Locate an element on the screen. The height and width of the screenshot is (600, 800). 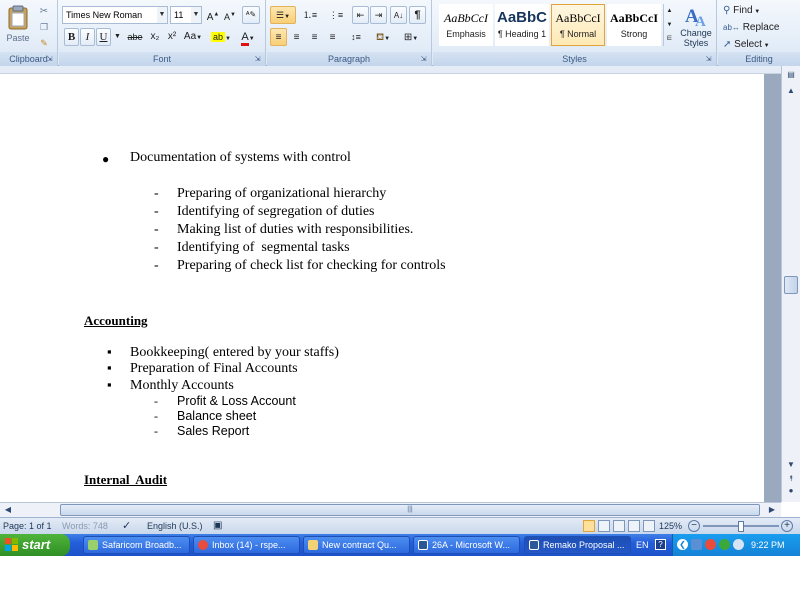
messenger-icon is located at coordinates (738, 544).